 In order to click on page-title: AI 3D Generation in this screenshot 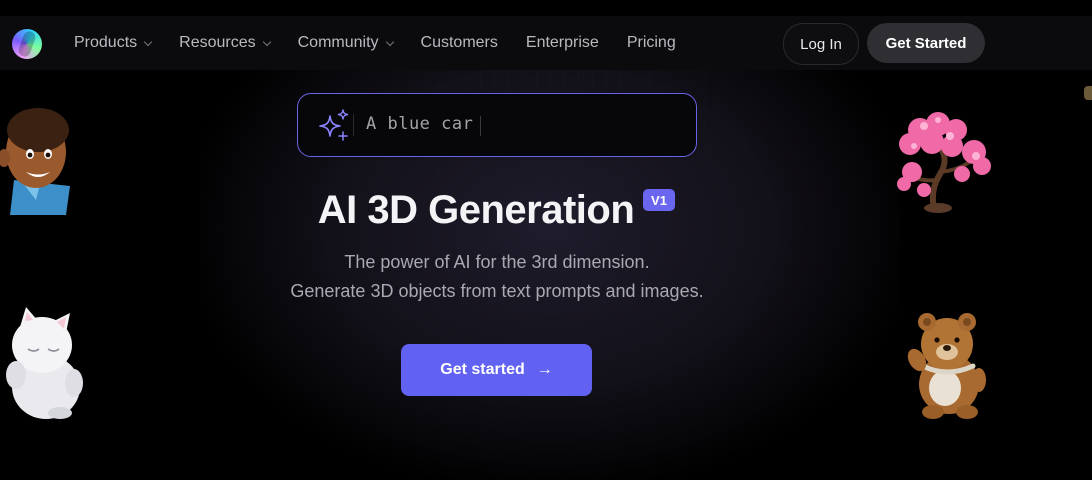, I will do `click(476, 210)`.